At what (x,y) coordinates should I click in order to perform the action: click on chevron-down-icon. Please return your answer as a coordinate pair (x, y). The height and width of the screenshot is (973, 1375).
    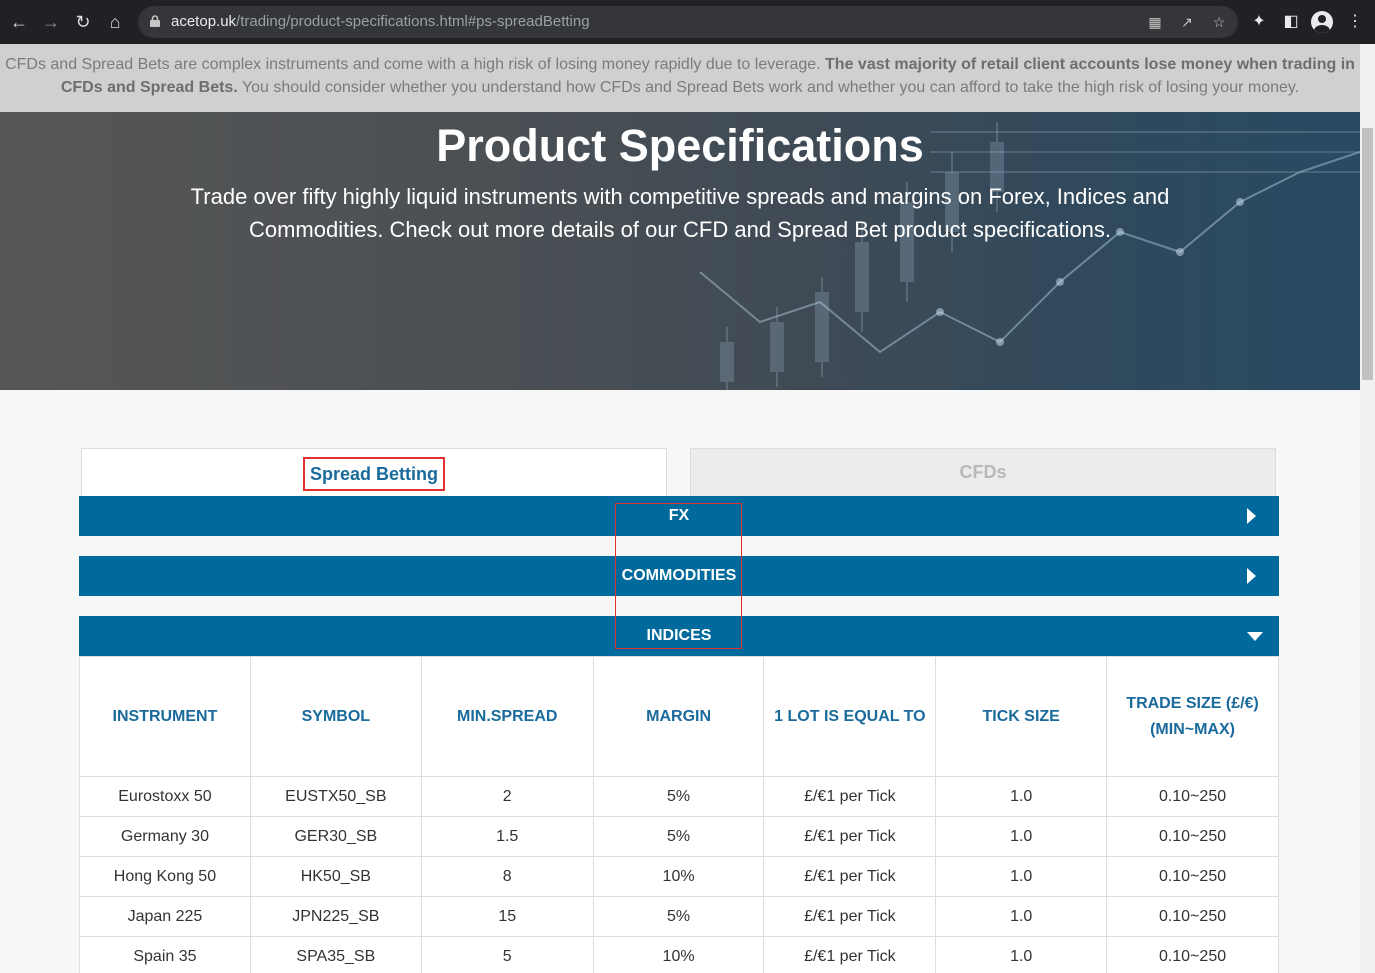
    Looking at the image, I should click on (1255, 636).